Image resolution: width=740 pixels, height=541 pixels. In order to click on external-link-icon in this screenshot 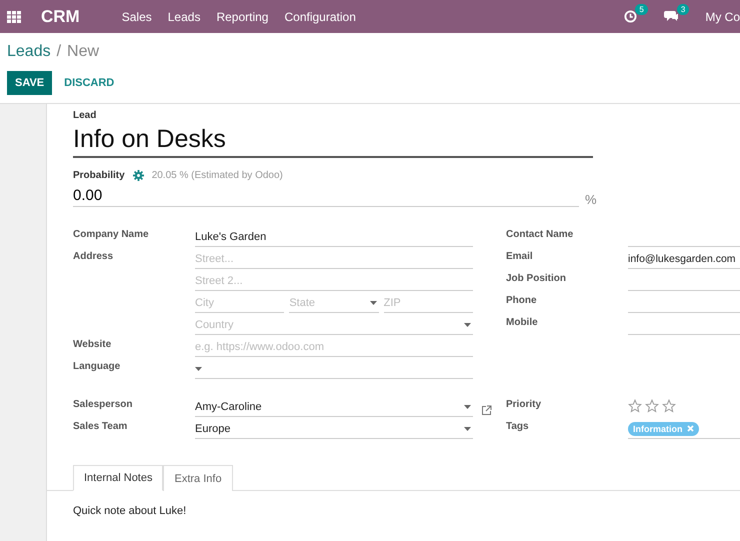, I will do `click(486, 410)`.